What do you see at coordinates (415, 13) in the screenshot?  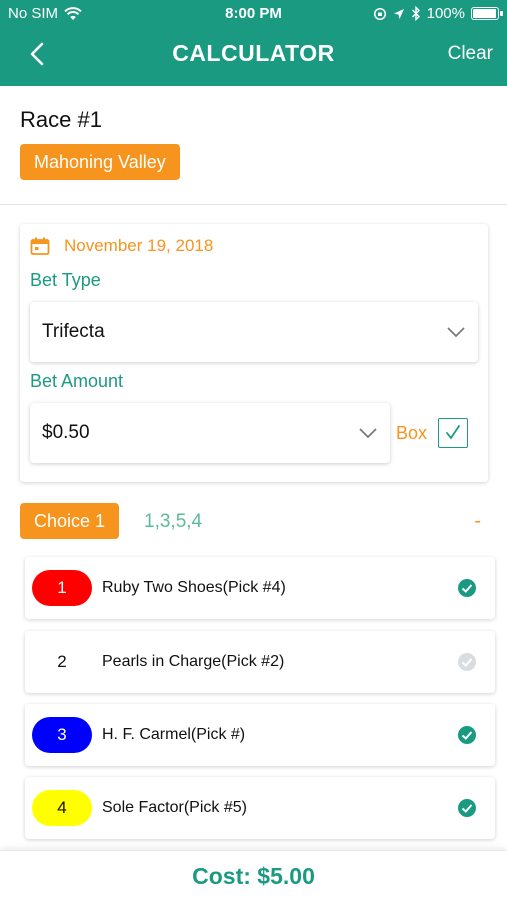 I see `bluetooth-icon` at bounding box center [415, 13].